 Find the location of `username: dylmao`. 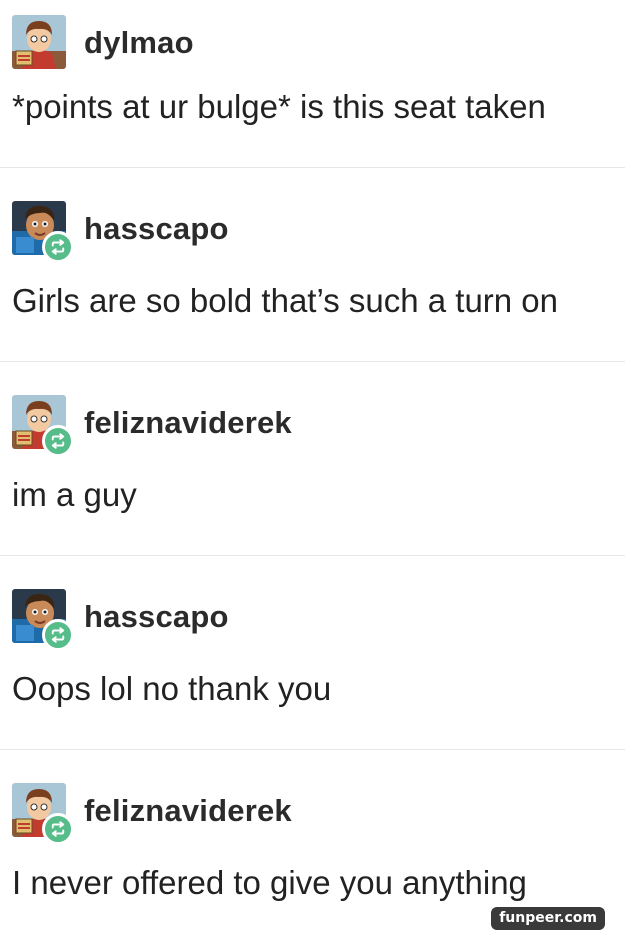

username: dylmao is located at coordinates (139, 43).